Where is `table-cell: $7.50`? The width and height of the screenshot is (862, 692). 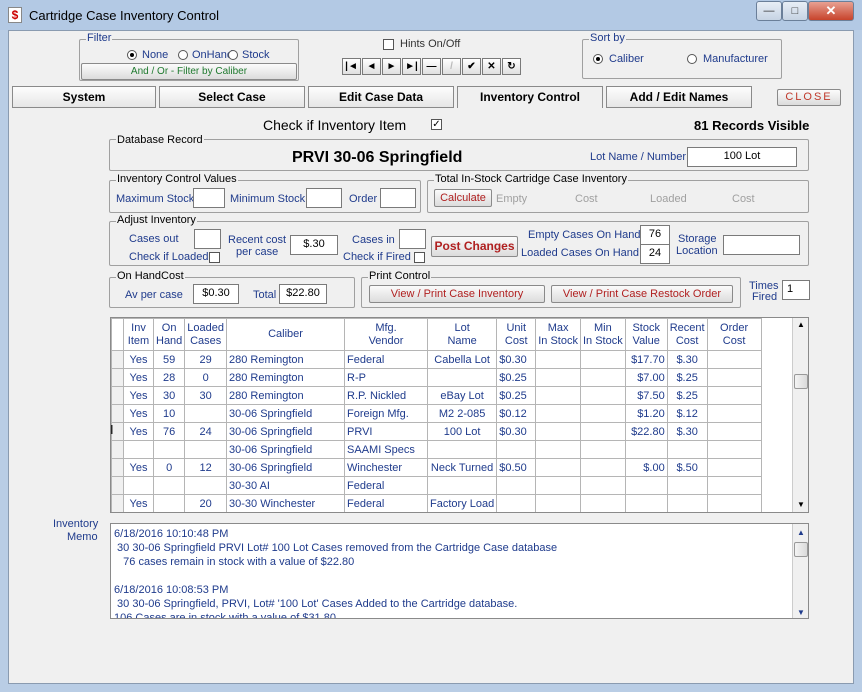 table-cell: $7.50 is located at coordinates (646, 395).